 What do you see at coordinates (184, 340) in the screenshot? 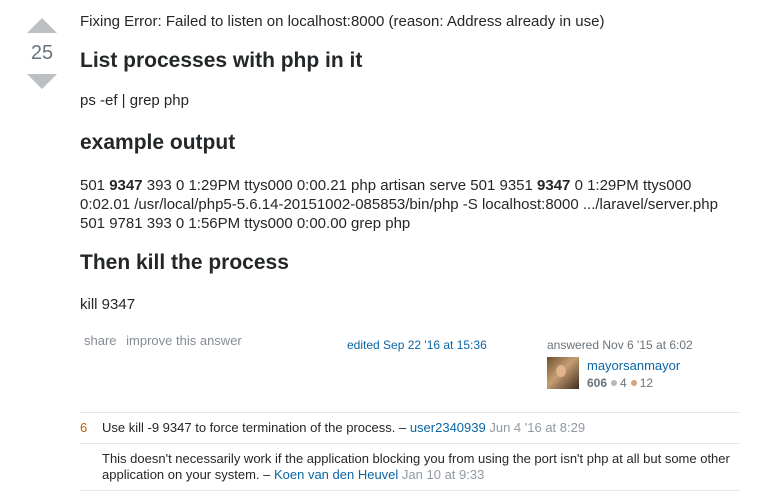
I see `improve-answer-link: improve this answer` at bounding box center [184, 340].